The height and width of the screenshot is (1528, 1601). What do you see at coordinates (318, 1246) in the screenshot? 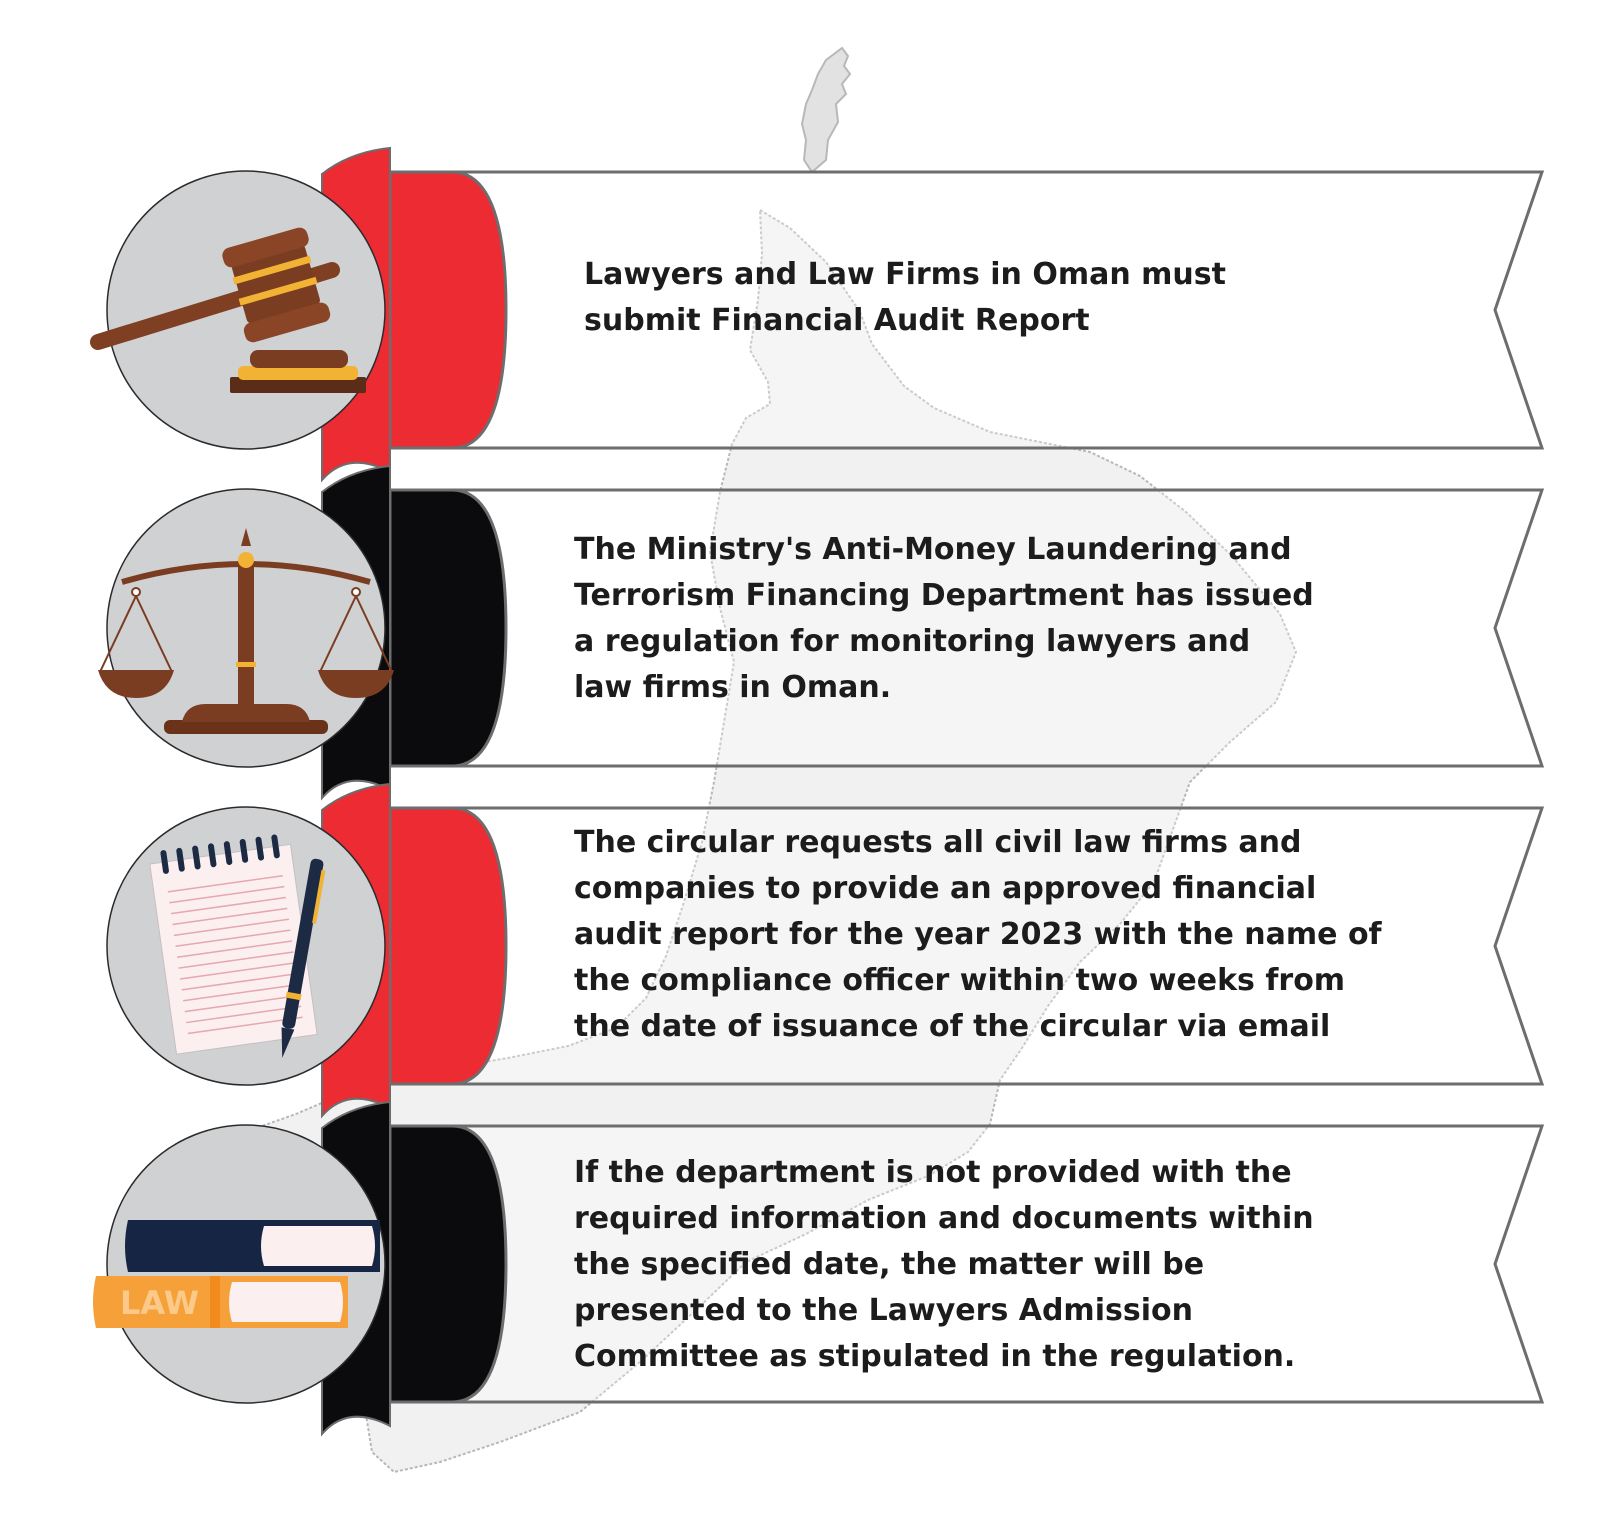
I see `top-book-pages` at bounding box center [318, 1246].